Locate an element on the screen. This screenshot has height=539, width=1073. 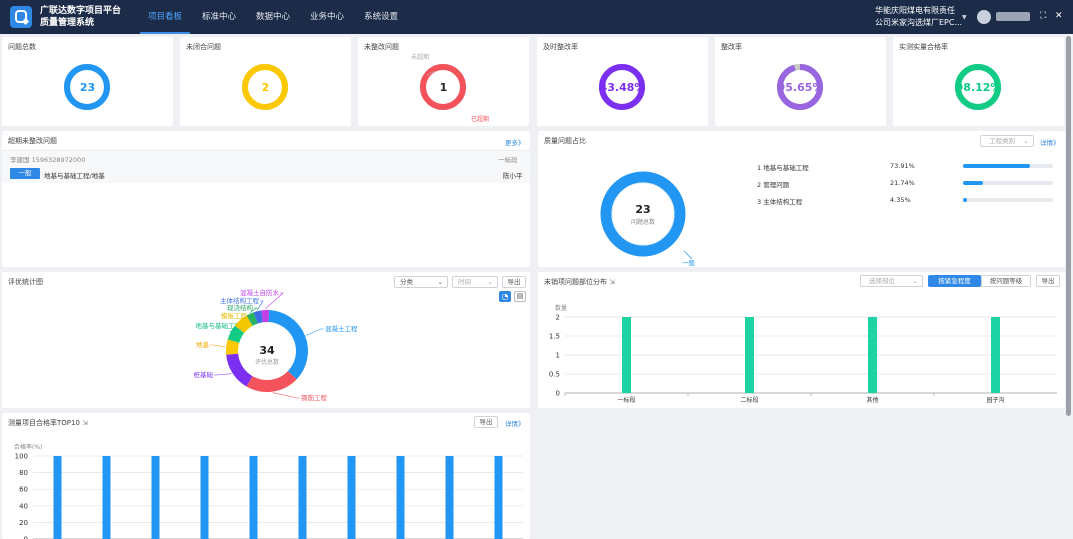
nav-item-3: 业务中心 is located at coordinates (327, 17).